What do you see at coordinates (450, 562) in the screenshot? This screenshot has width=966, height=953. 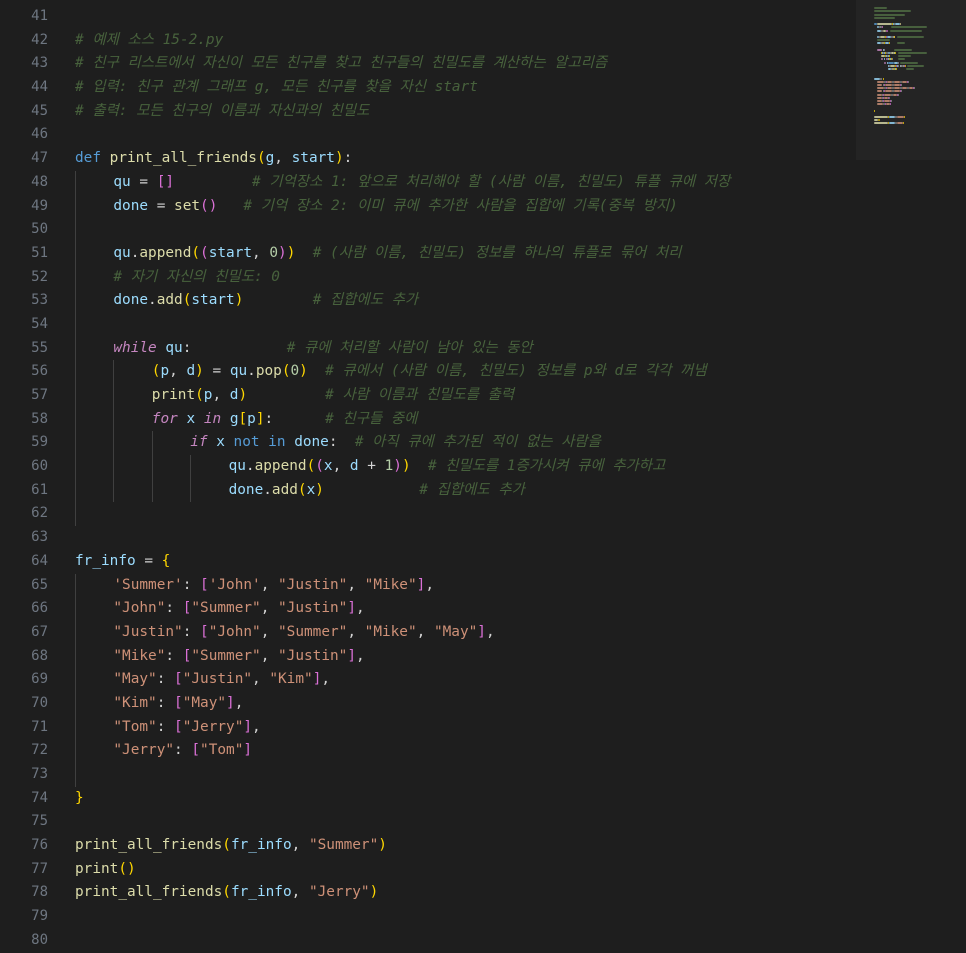 I see `code-line: 64 fr_info = {` at bounding box center [450, 562].